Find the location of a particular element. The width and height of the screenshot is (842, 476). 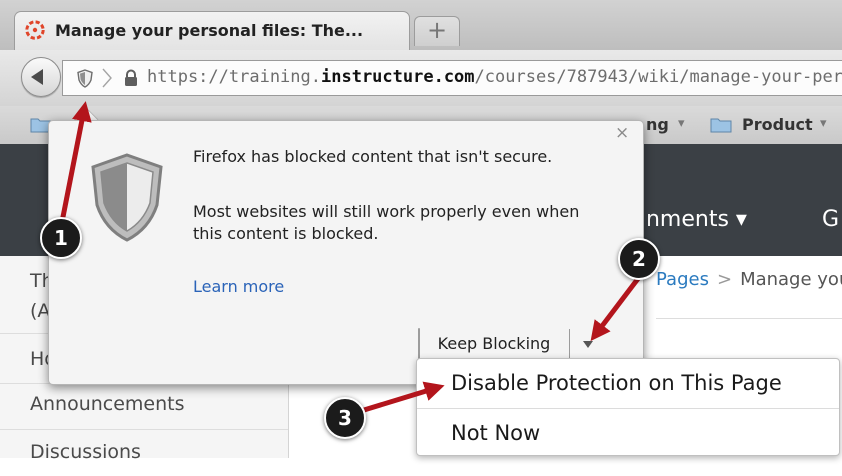

bookmark-product: Product is located at coordinates (777, 124).